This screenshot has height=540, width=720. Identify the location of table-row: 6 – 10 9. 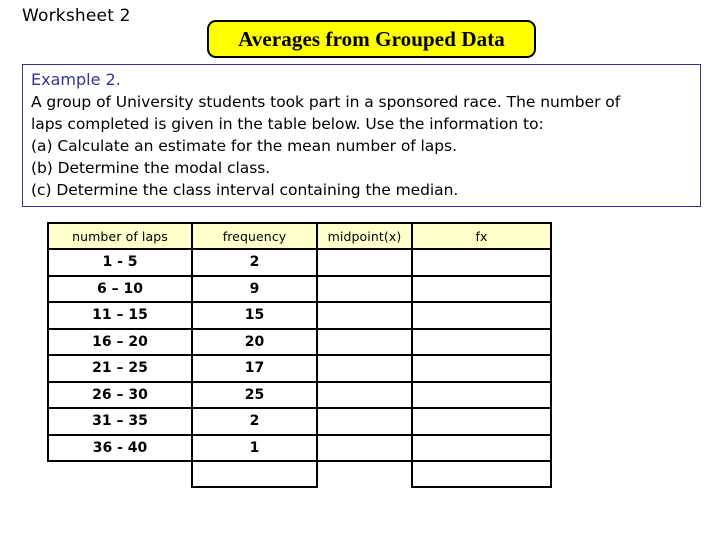
(299, 288).